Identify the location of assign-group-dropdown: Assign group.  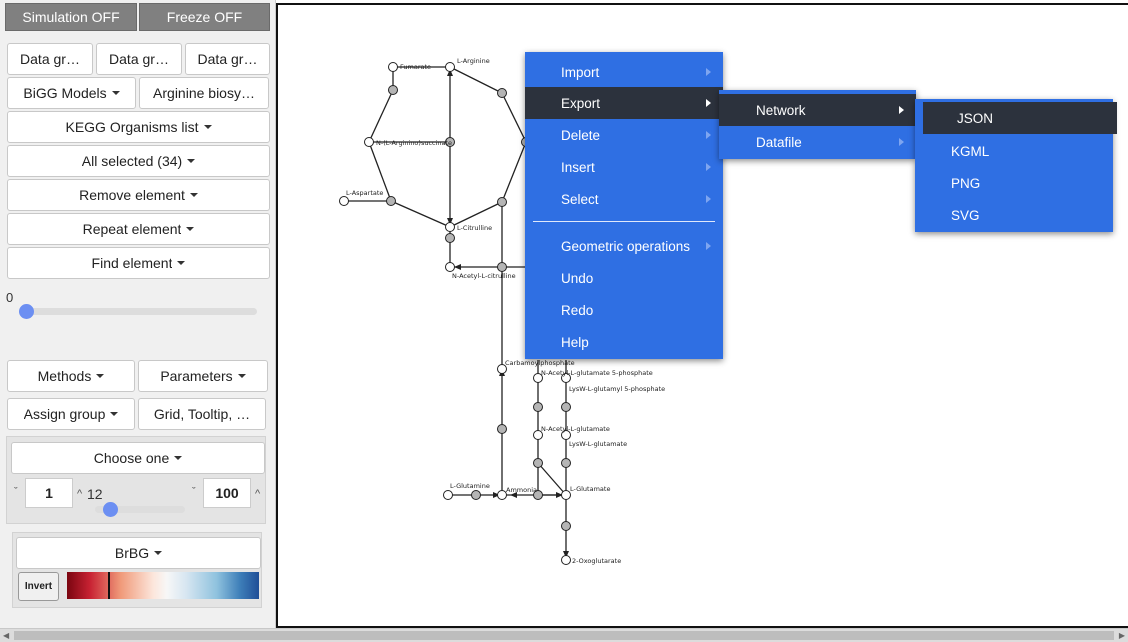
(71, 414).